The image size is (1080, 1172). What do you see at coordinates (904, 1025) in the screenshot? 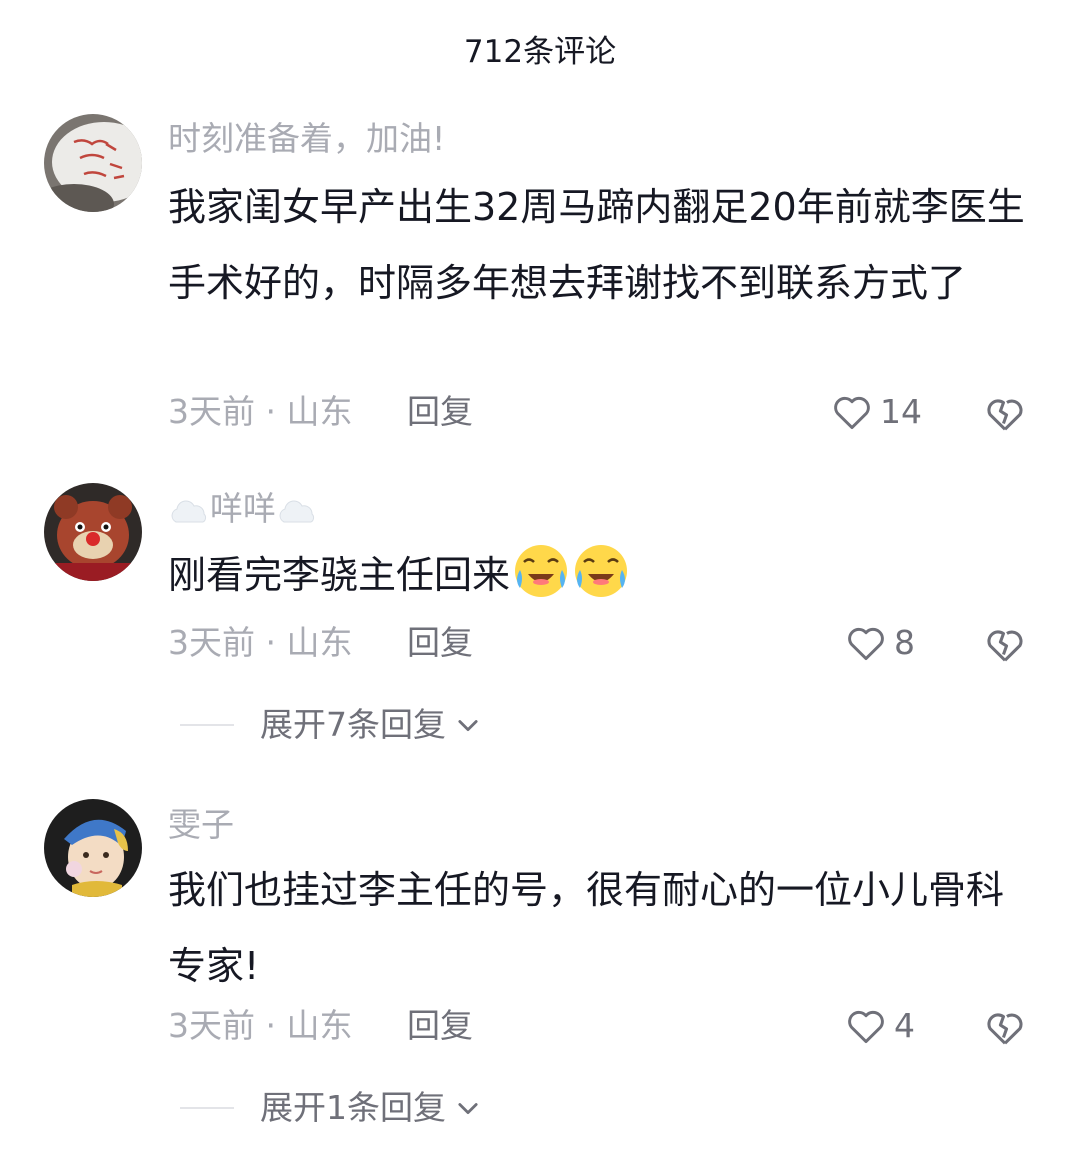
I see `like-count: 4` at bounding box center [904, 1025].